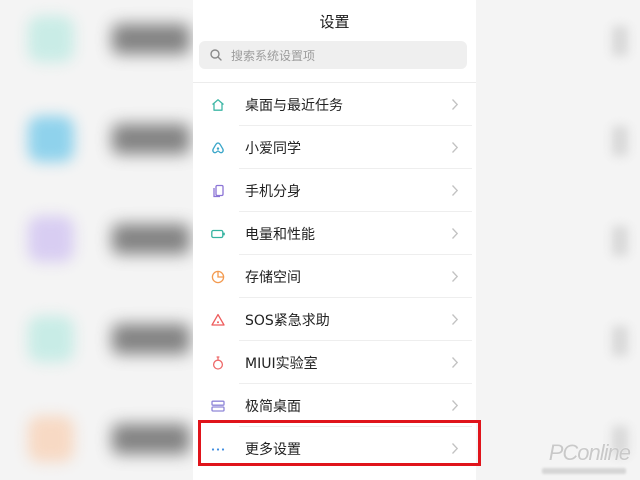 This screenshot has width=640, height=480. What do you see at coordinates (218, 277) in the screenshot?
I see `storage-pie-icon` at bounding box center [218, 277].